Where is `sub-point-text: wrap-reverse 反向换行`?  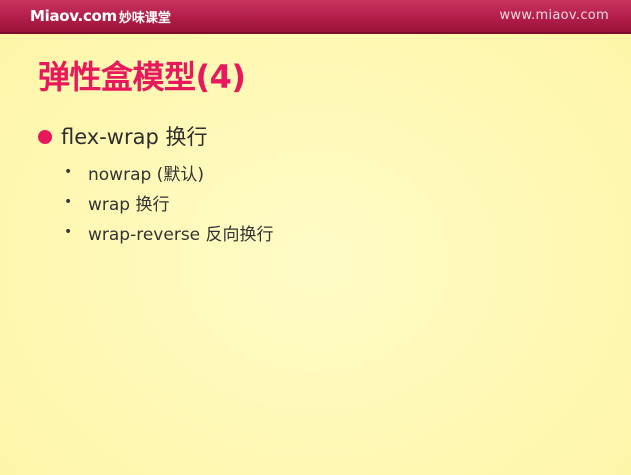
sub-point-text: wrap-reverse 反向换行 is located at coordinates (181, 234).